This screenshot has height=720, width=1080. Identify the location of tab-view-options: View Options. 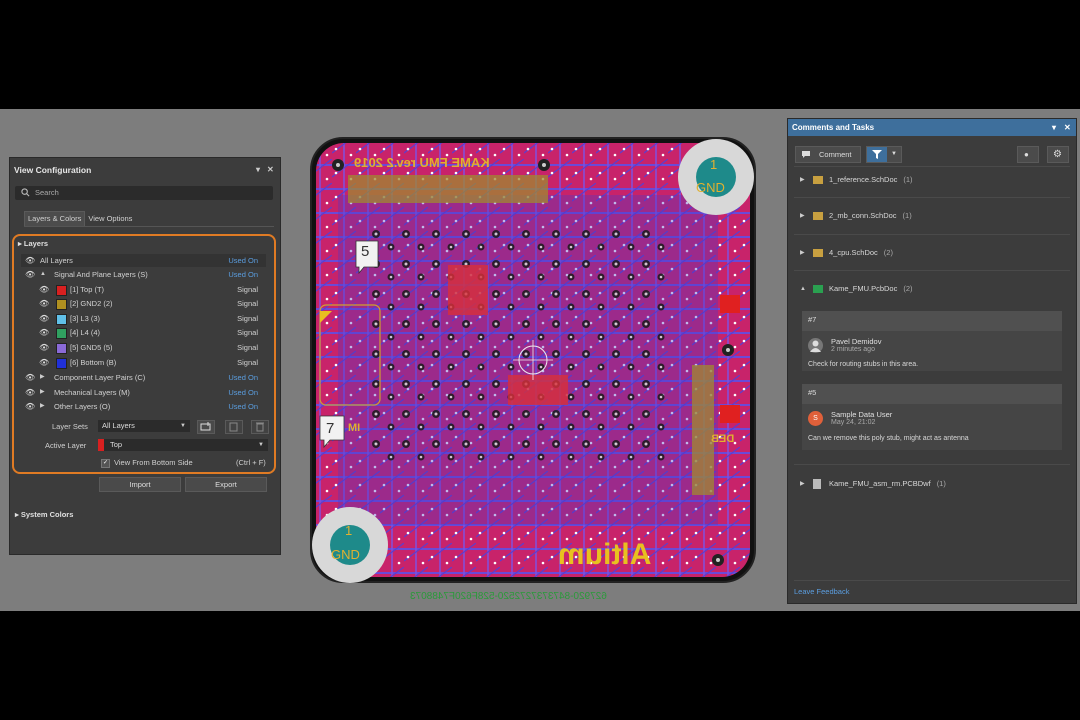
(110, 219).